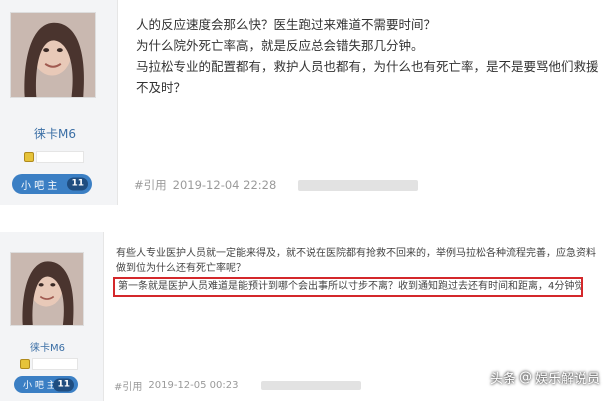  I want to click on post-meta: #引用 2019-12-05 00:23, so click(237, 385).